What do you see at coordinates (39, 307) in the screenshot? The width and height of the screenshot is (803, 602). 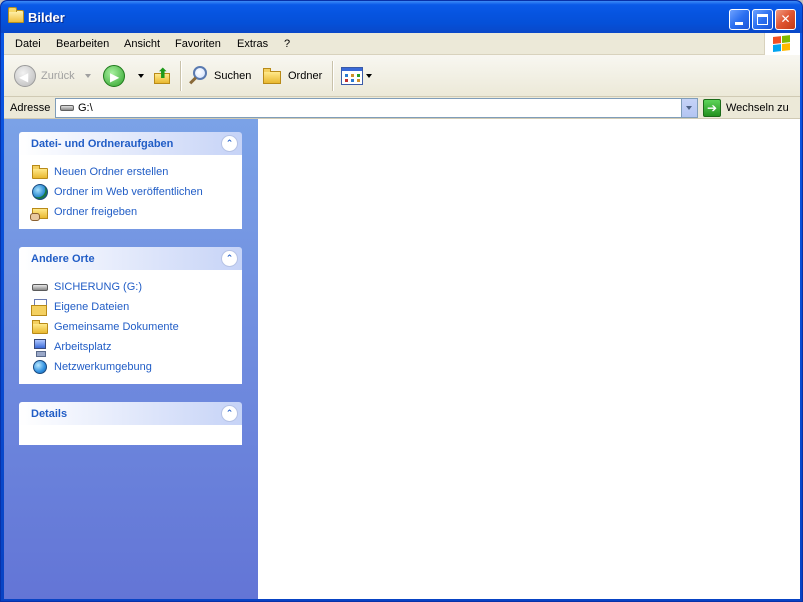 I see `my-documents-icon` at bounding box center [39, 307].